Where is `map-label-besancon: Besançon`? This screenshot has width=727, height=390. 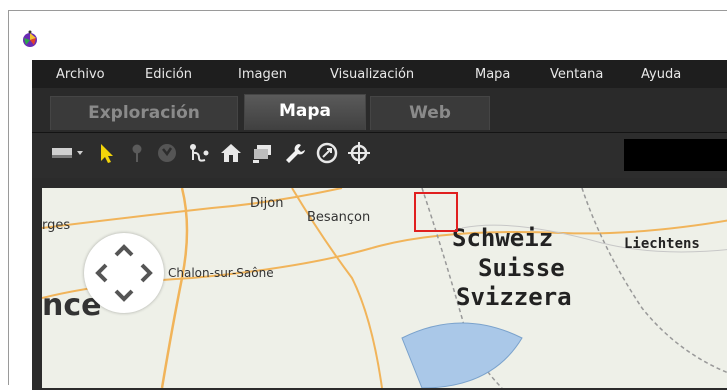 map-label-besancon: Besançon is located at coordinates (339, 217).